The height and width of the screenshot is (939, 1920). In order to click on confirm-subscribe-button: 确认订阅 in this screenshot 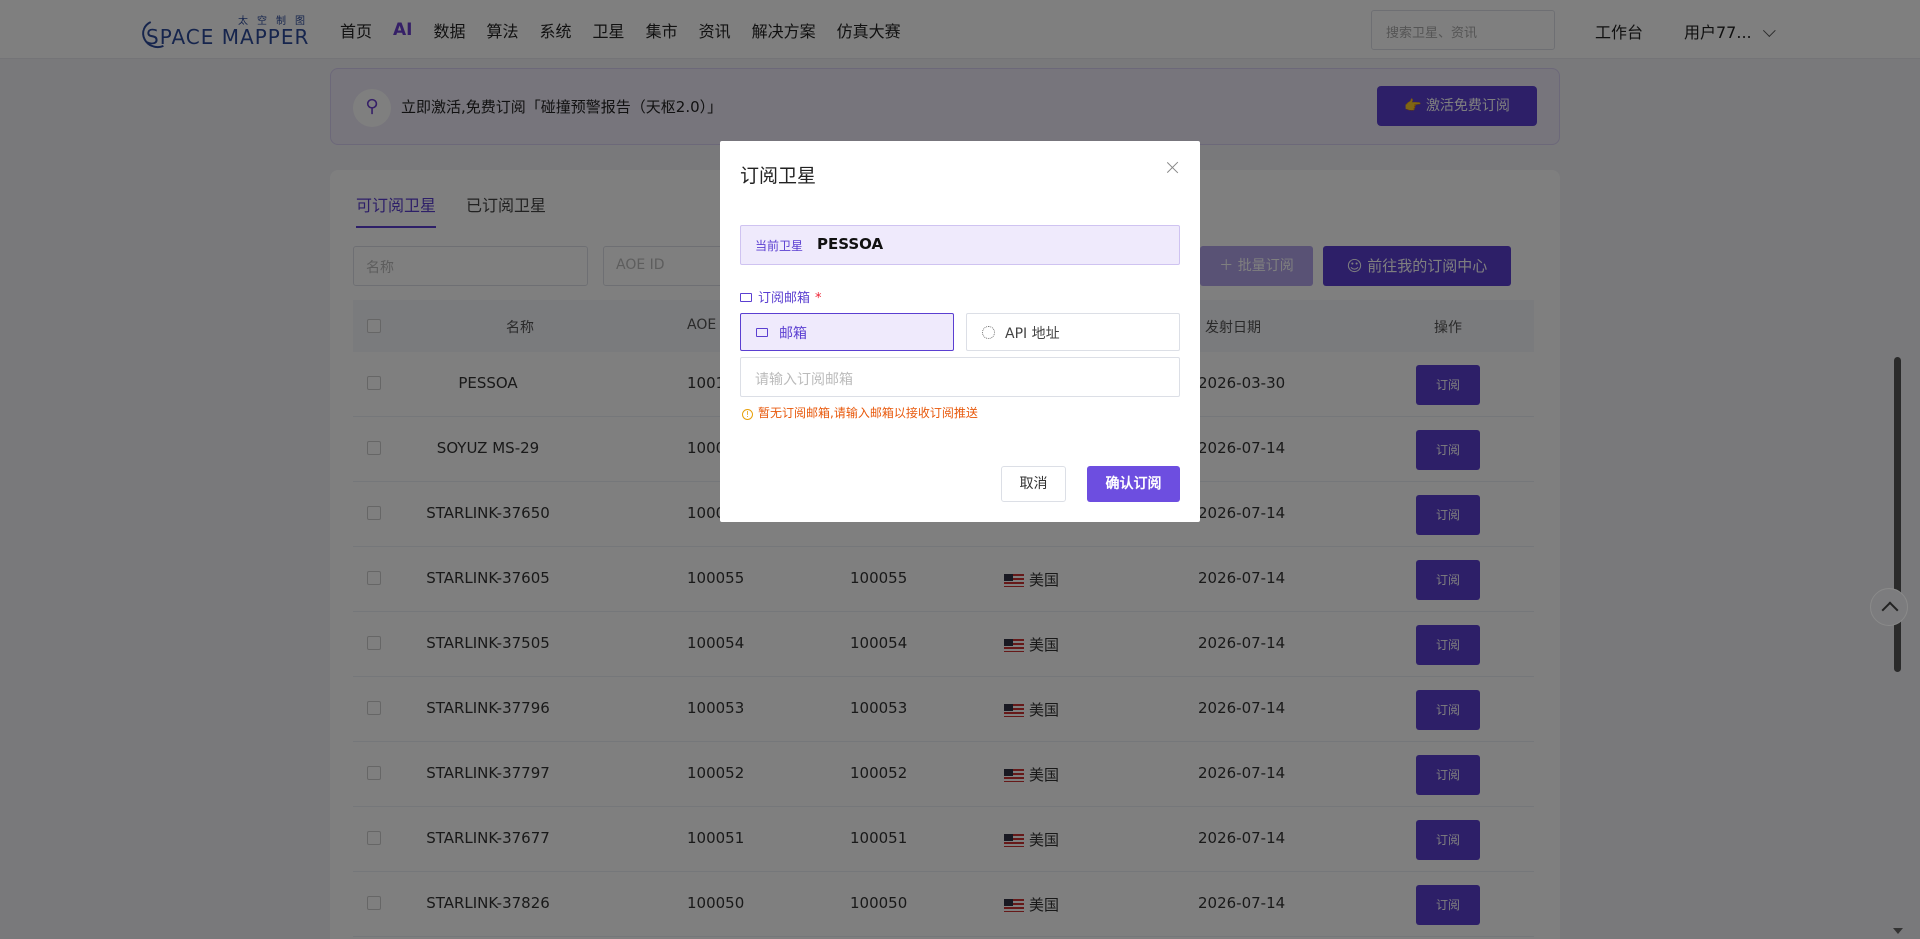, I will do `click(1133, 484)`.